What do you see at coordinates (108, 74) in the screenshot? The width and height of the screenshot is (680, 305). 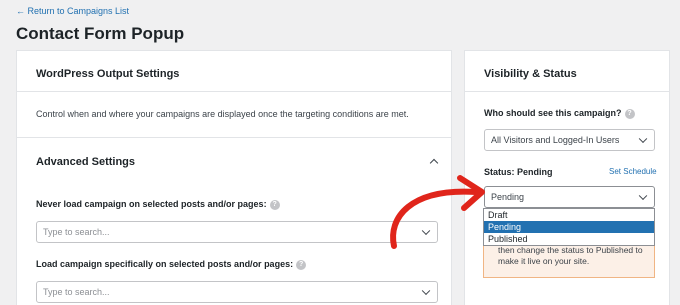 I see `wp-output-settings-title: WordPress Output Settings` at bounding box center [108, 74].